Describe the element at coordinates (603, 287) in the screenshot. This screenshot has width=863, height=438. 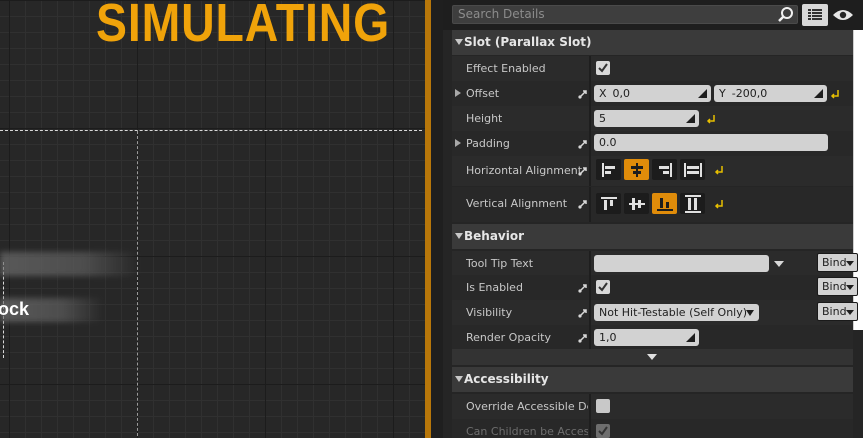
I see `is-enabled-checkbox` at that location.